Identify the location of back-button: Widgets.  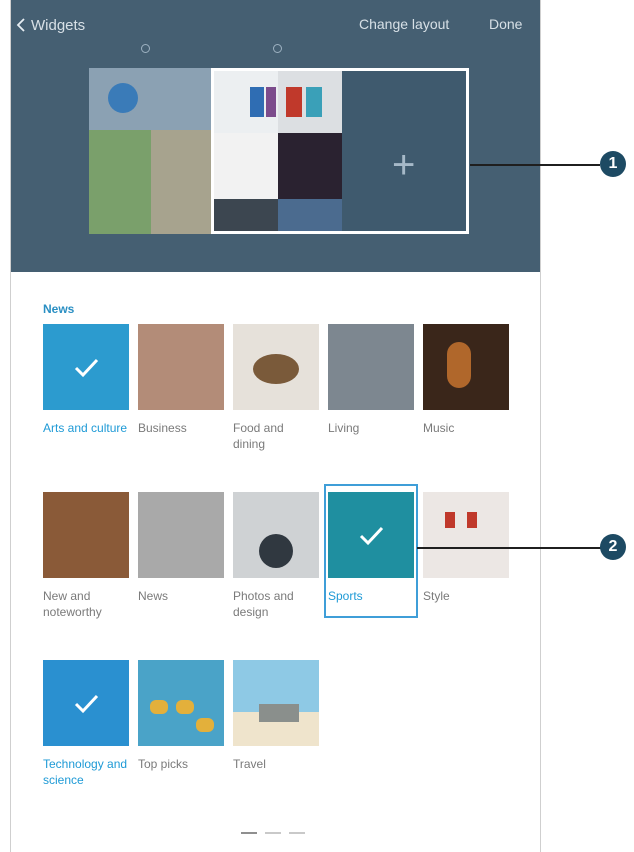
(50, 25).